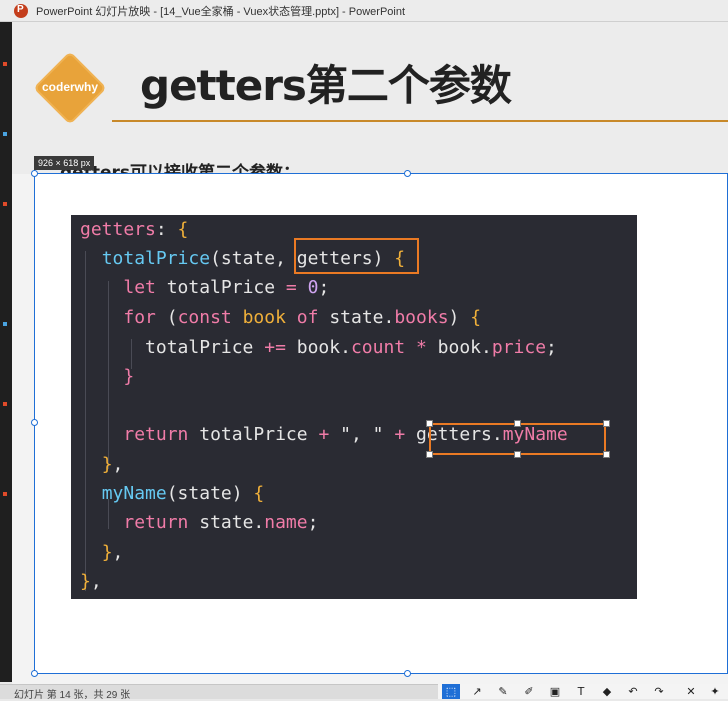 This screenshot has height=701, width=728. What do you see at coordinates (221, 522) in the screenshot?
I see `code-line-11: return state.name;` at bounding box center [221, 522].